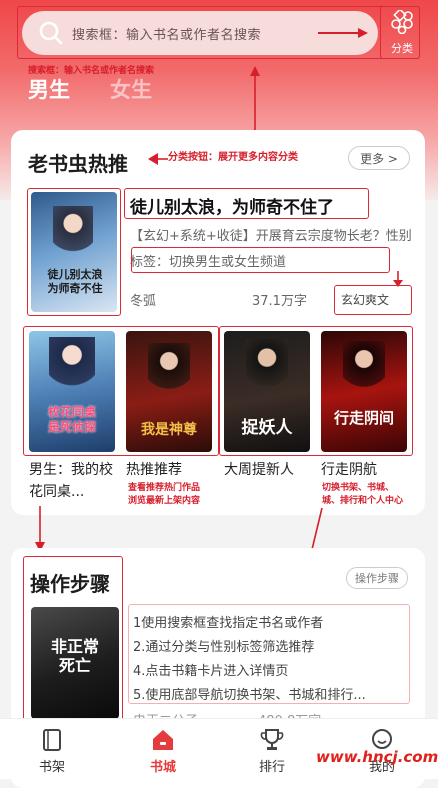  What do you see at coordinates (78, 164) in the screenshot?
I see `hot-section-title: 老书虫热推` at bounding box center [78, 164].